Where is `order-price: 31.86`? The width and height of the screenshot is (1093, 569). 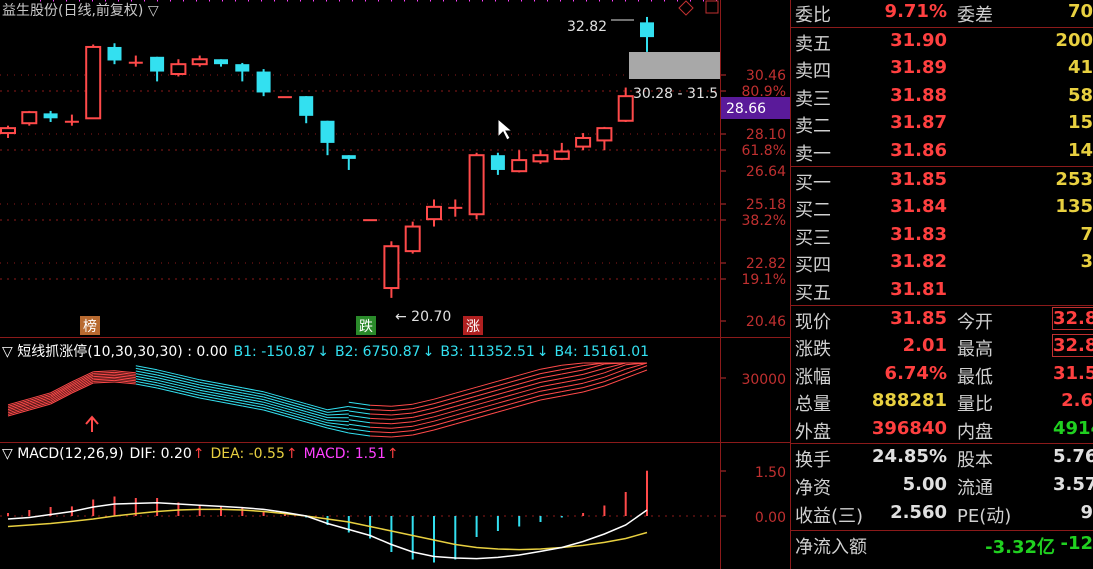 order-price: 31.86 is located at coordinates (918, 150).